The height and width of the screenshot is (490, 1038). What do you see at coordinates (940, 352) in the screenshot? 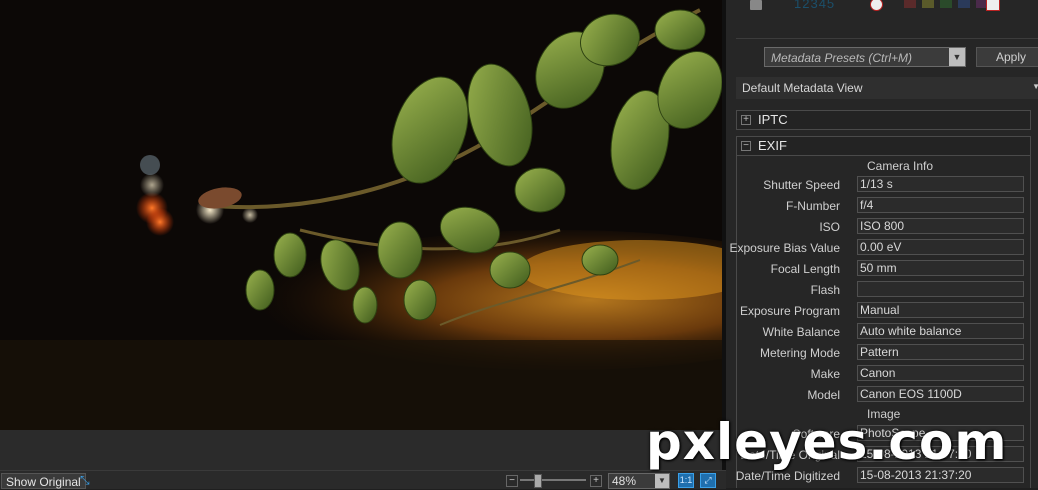
I see `metering-mode-field: Pattern` at bounding box center [940, 352].